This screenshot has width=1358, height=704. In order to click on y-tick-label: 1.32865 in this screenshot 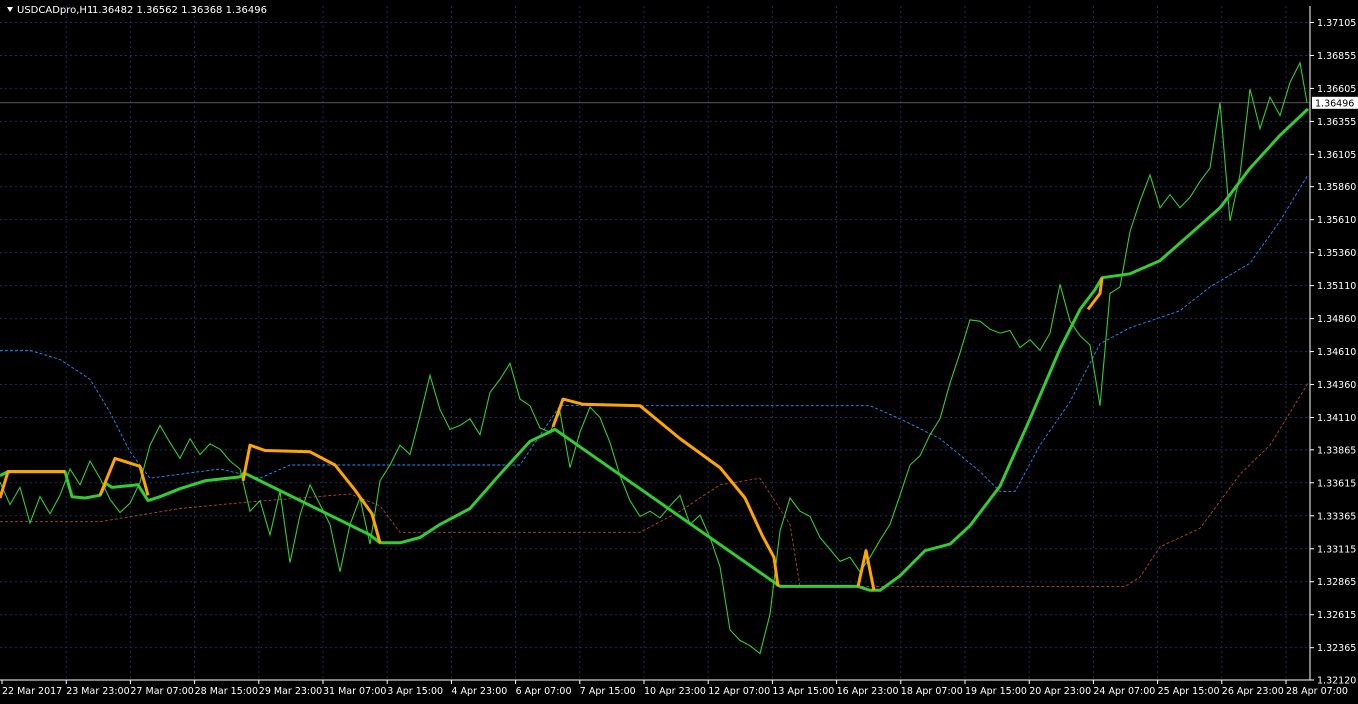, I will do `click(1336, 582)`.